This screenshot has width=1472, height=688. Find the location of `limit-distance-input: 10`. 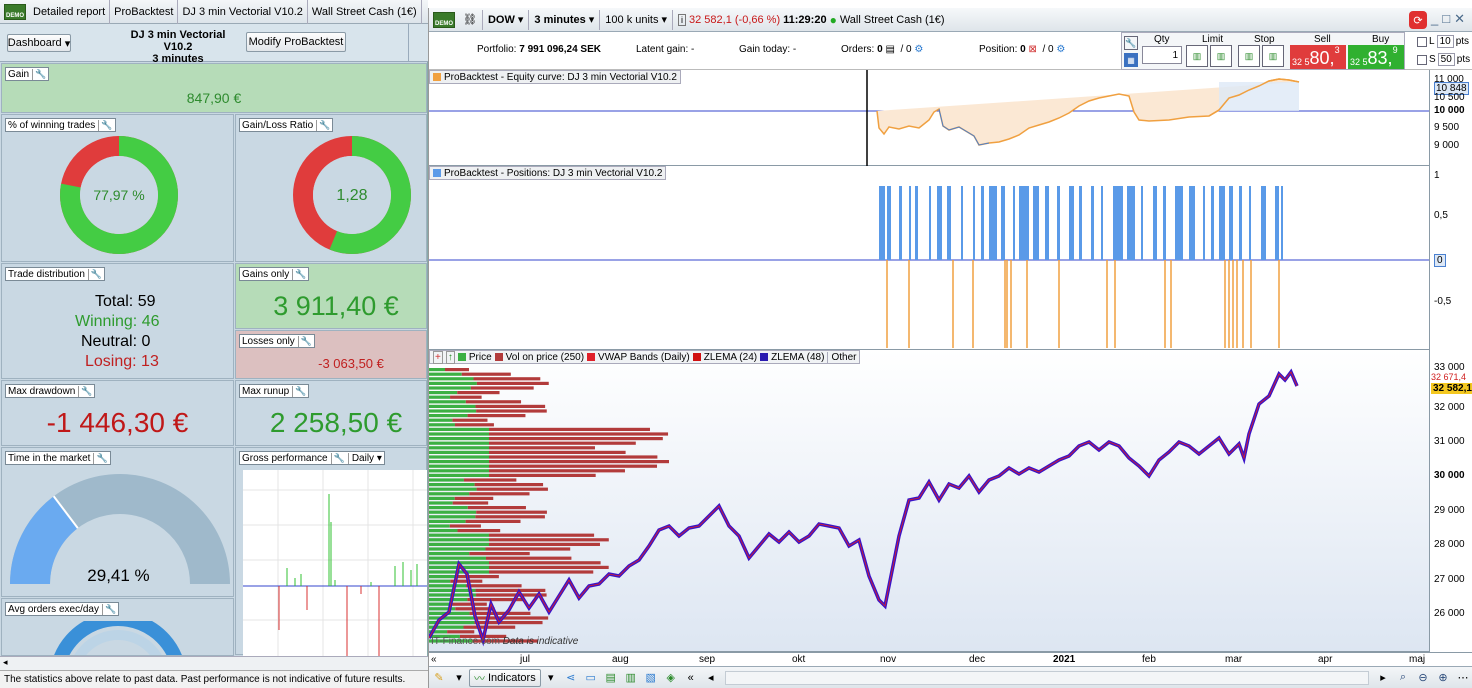

limit-distance-input: 10 is located at coordinates (1445, 41).